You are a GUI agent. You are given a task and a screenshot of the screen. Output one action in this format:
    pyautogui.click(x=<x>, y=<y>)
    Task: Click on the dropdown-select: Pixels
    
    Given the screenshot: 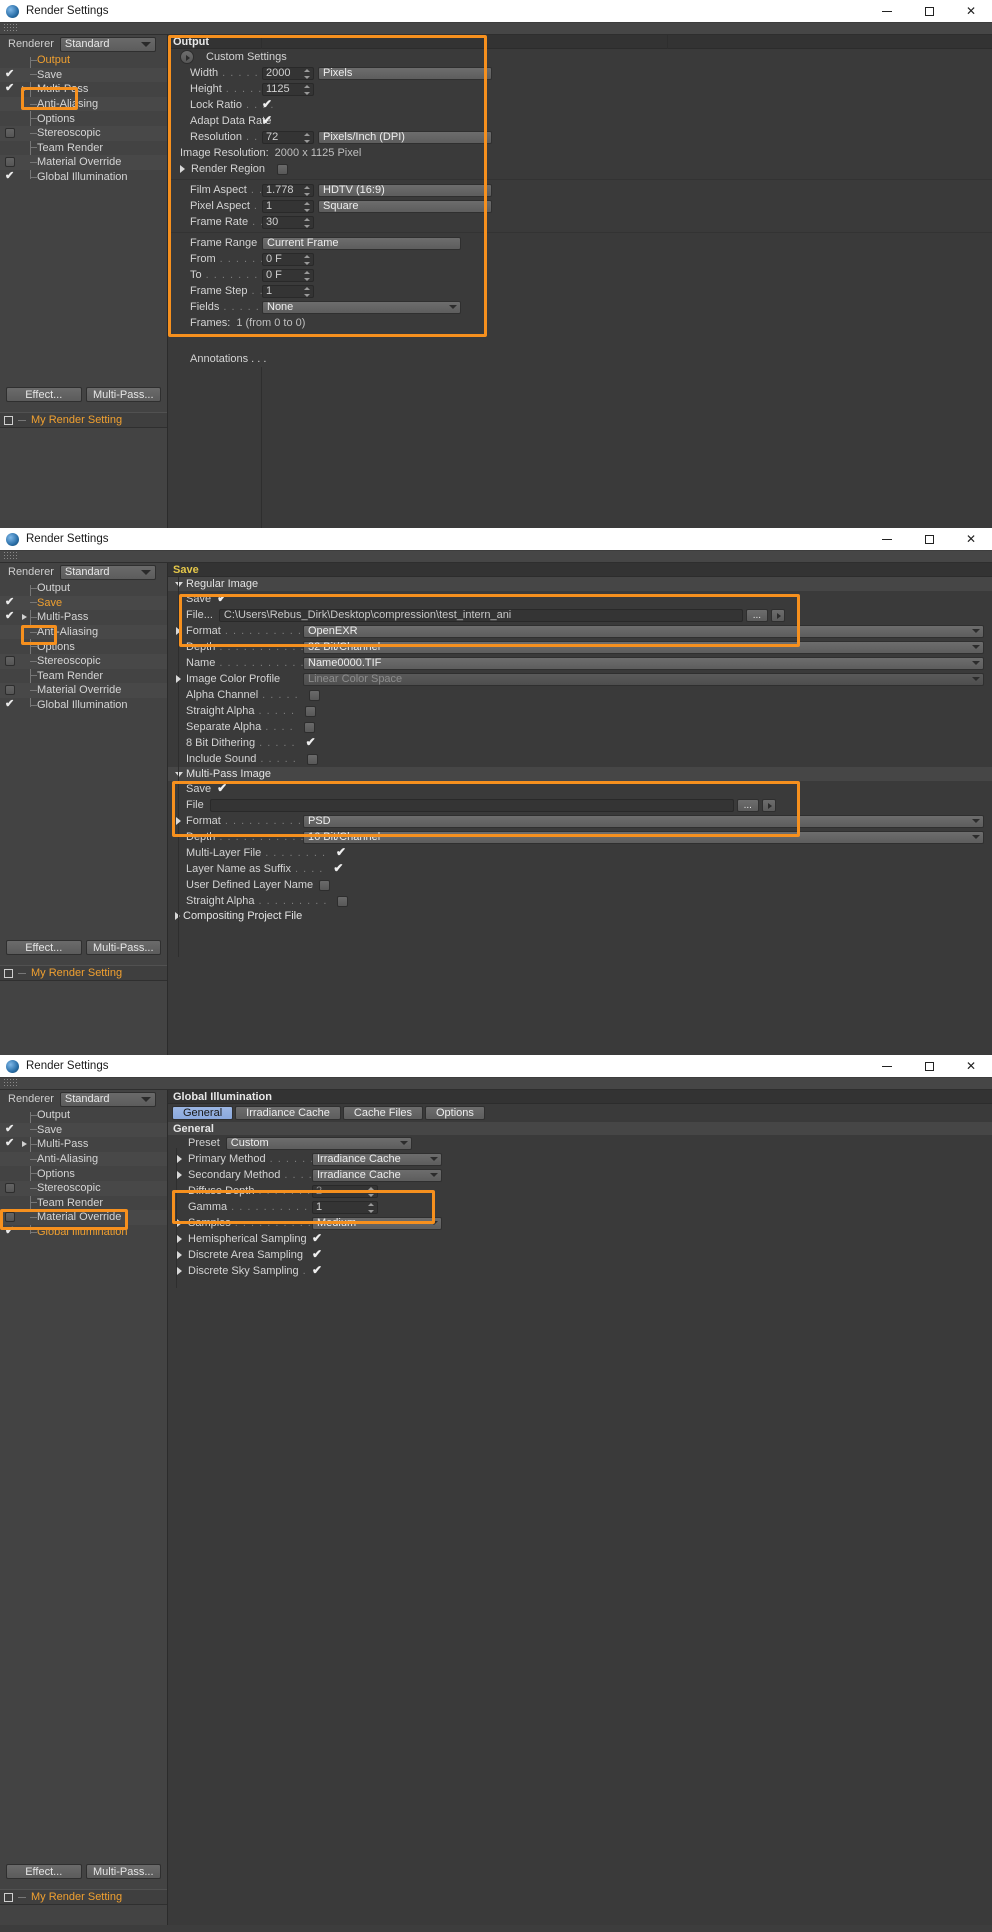 What is the action you would take?
    pyautogui.click(x=405, y=73)
    